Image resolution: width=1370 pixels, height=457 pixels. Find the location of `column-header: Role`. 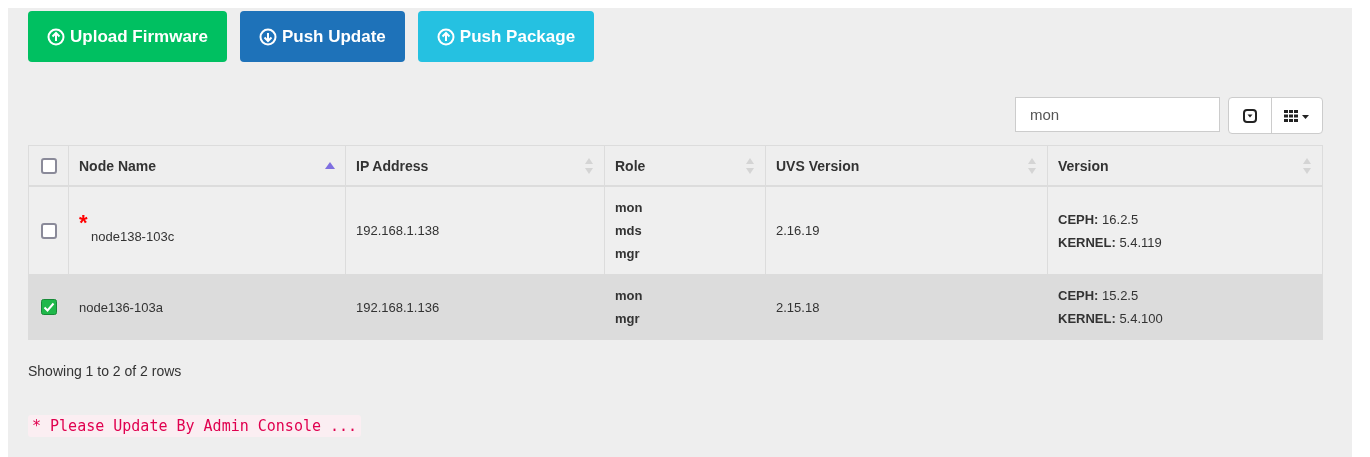

column-header: Role is located at coordinates (630, 165).